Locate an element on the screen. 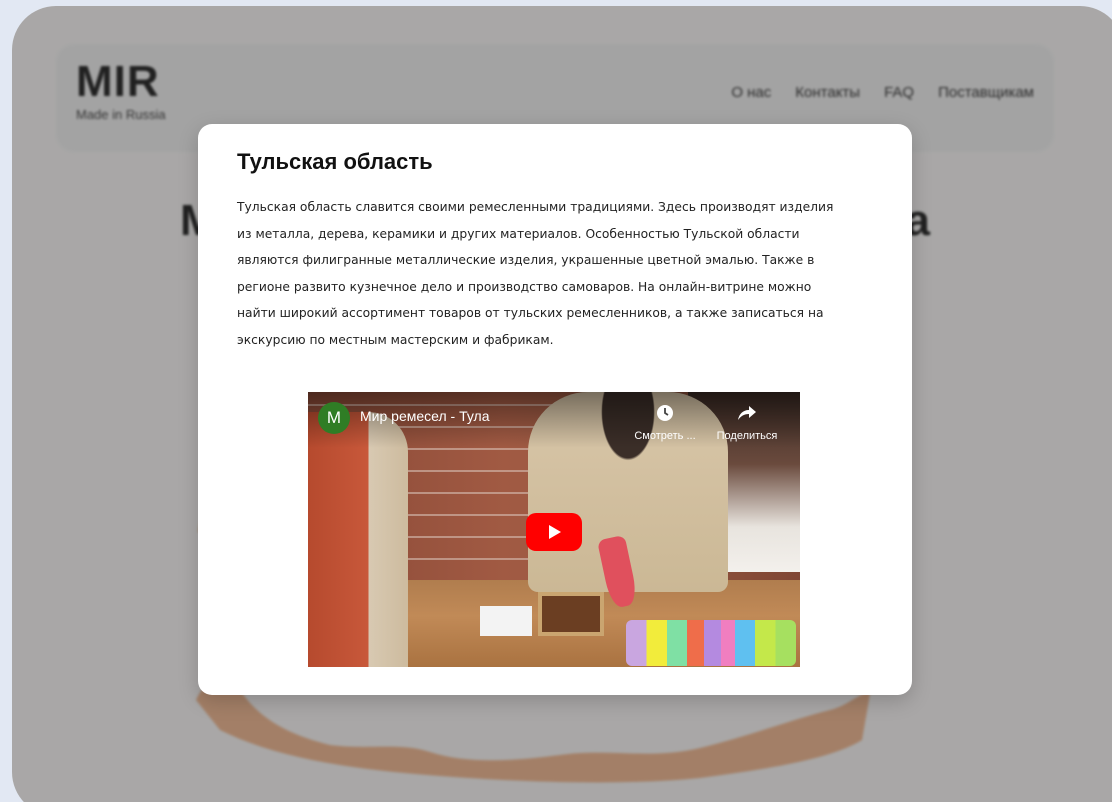 This screenshot has height=802, width=1112. video-frame-icing-bags is located at coordinates (711, 643).